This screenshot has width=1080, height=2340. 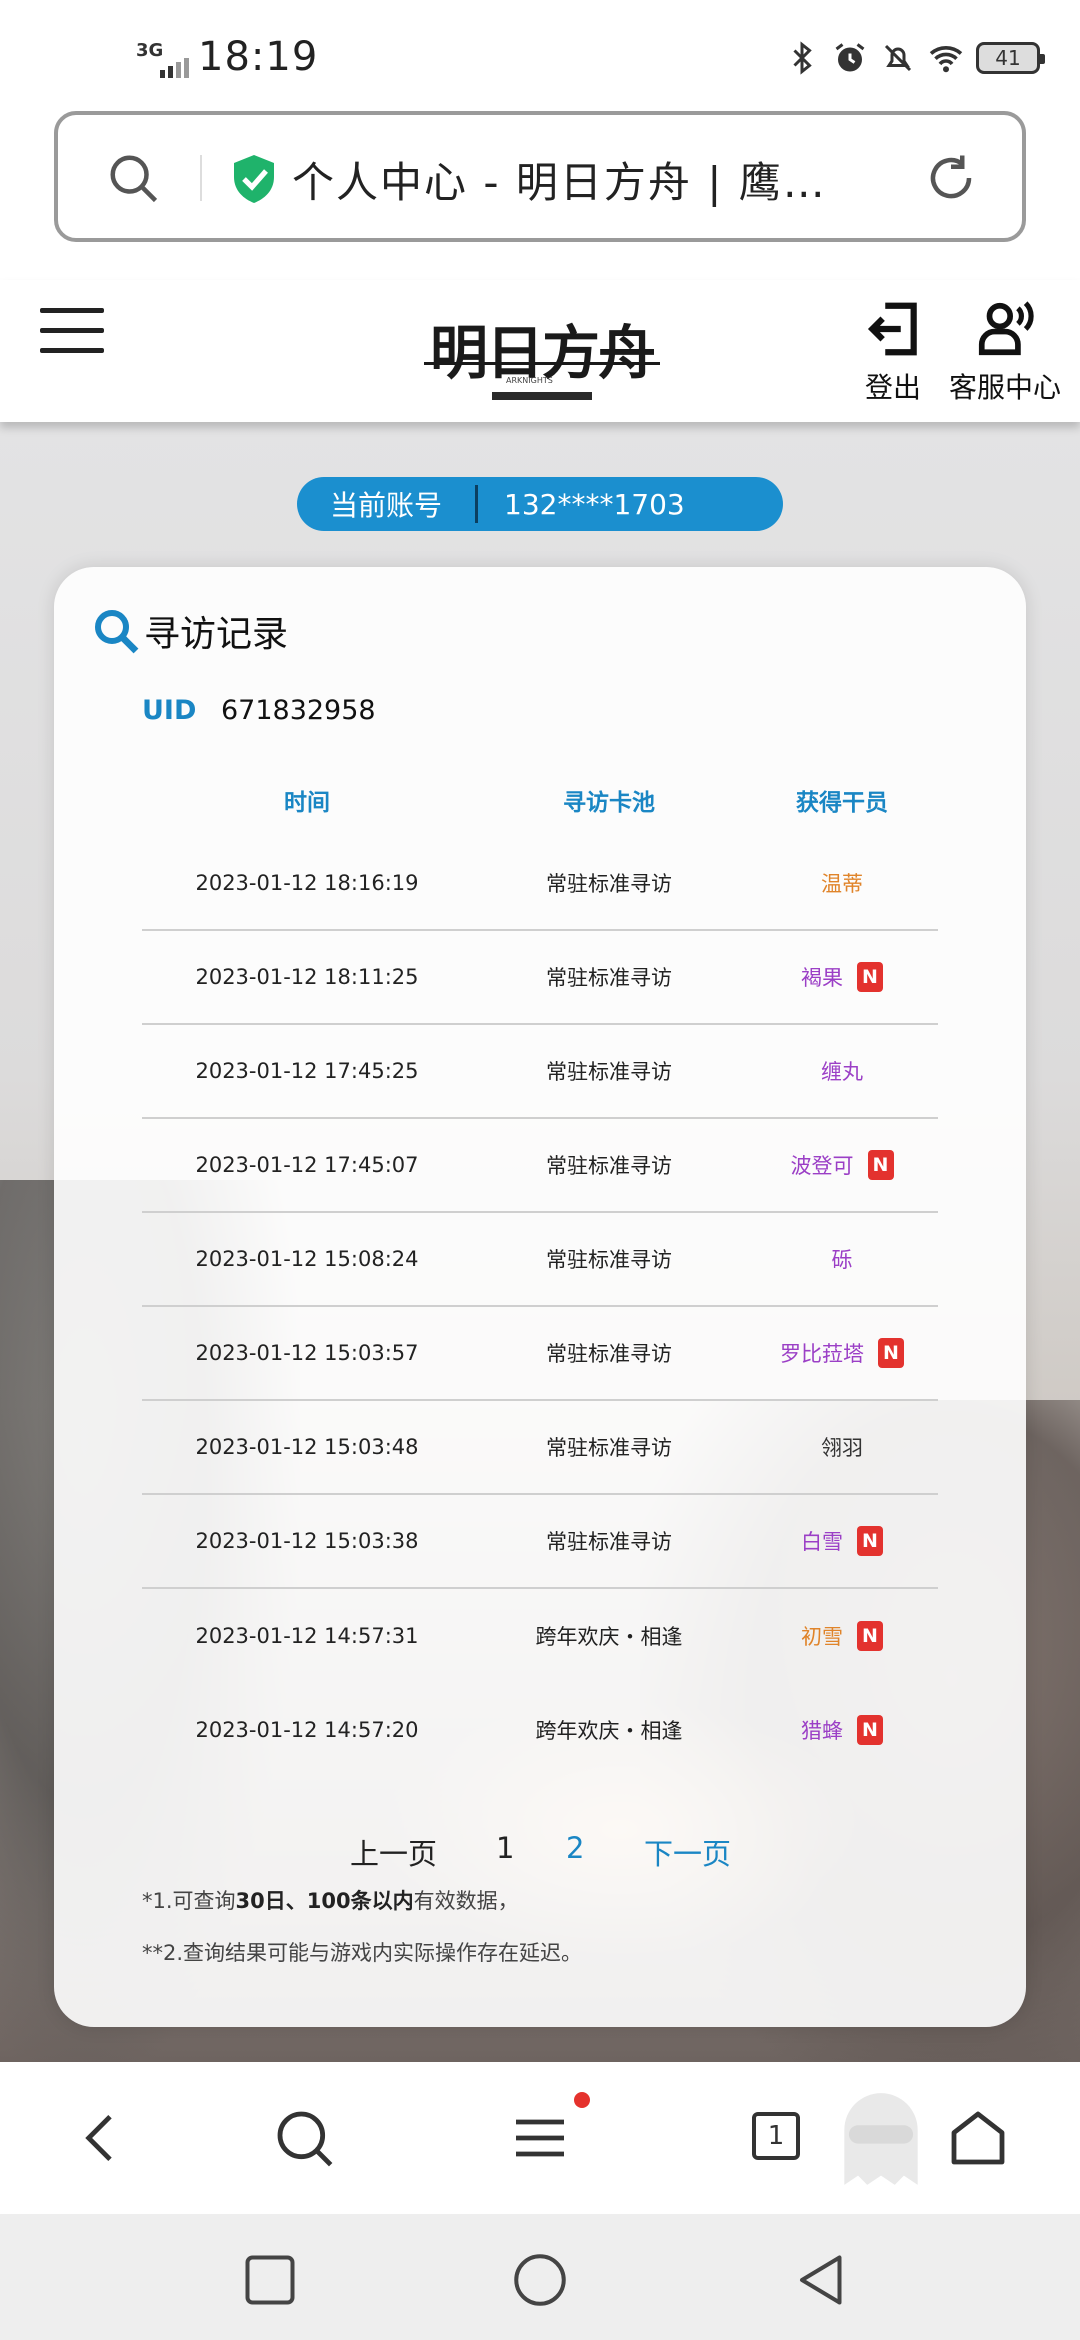 I want to click on table-row: 2023-01-12 17:45:25 常驻标准寻访 缠丸, so click(x=540, y=1072).